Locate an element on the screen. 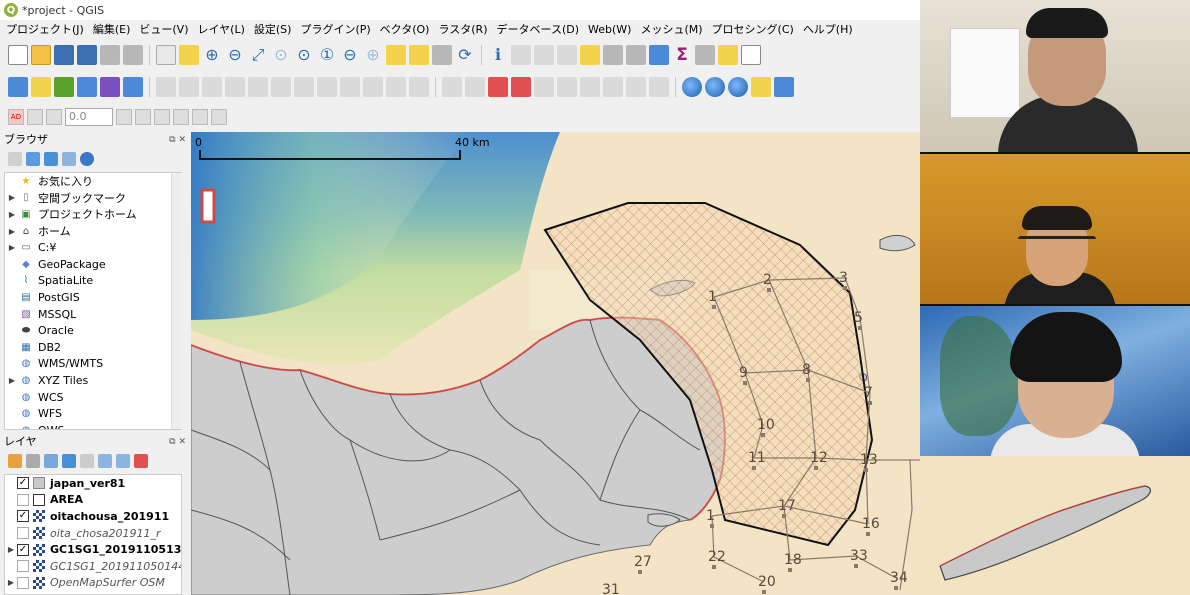 The height and width of the screenshot is (595, 1190). new-project-icon is located at coordinates (18, 55).